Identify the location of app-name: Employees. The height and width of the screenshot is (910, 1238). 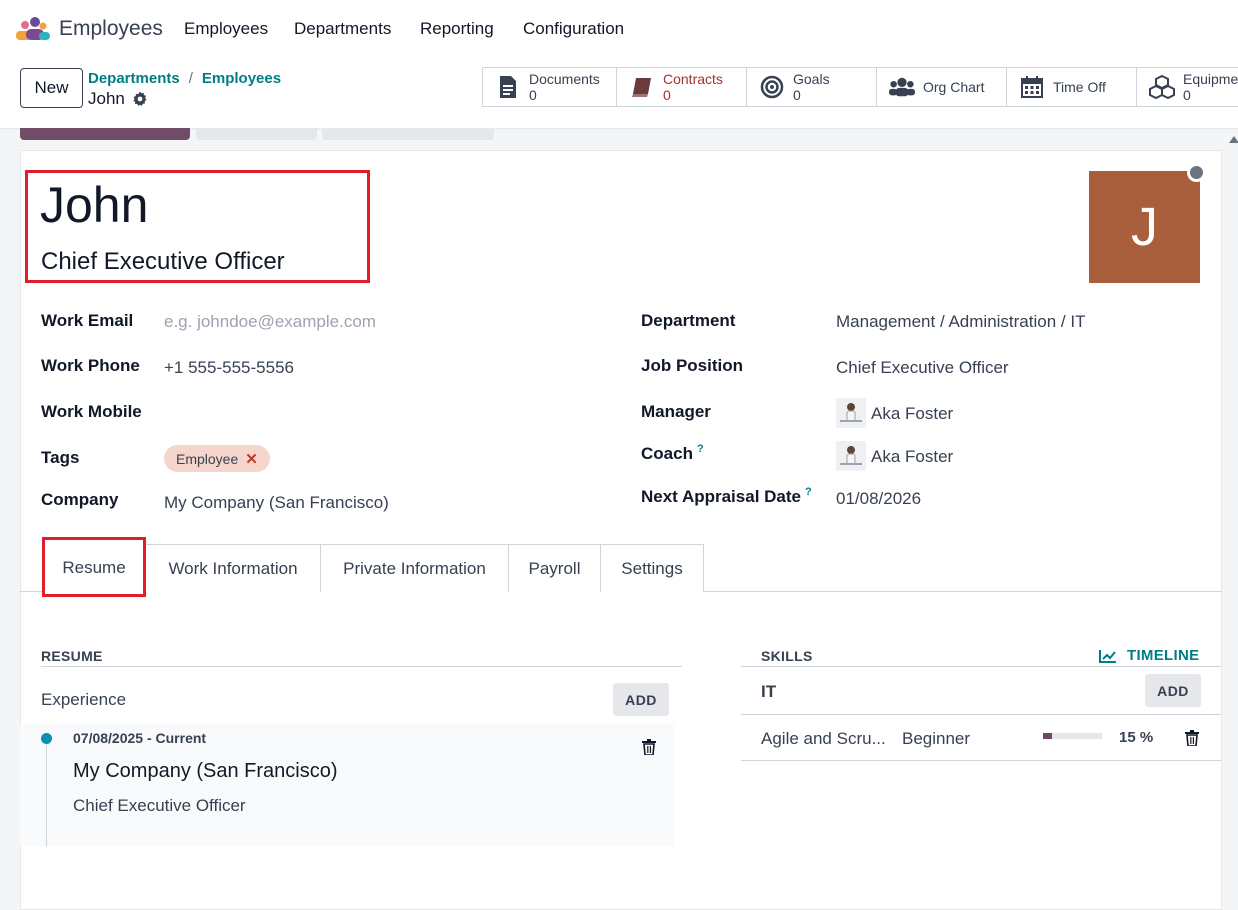
(111, 29).